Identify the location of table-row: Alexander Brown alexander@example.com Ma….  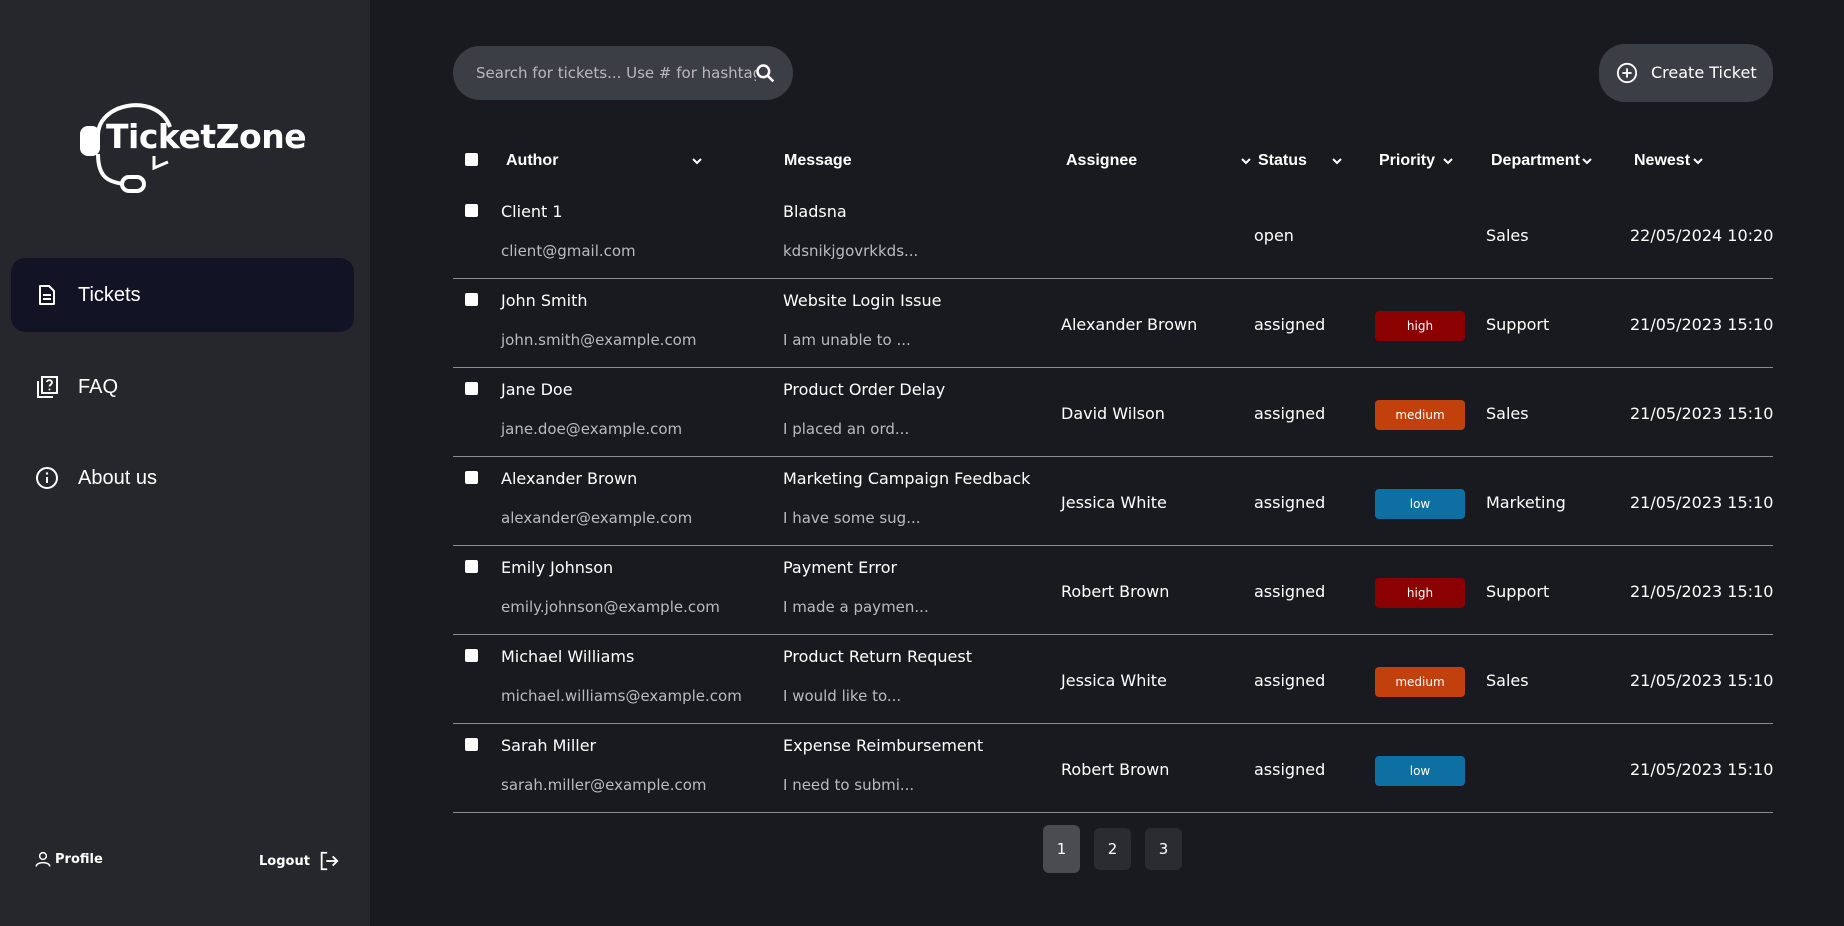
(1113, 501).